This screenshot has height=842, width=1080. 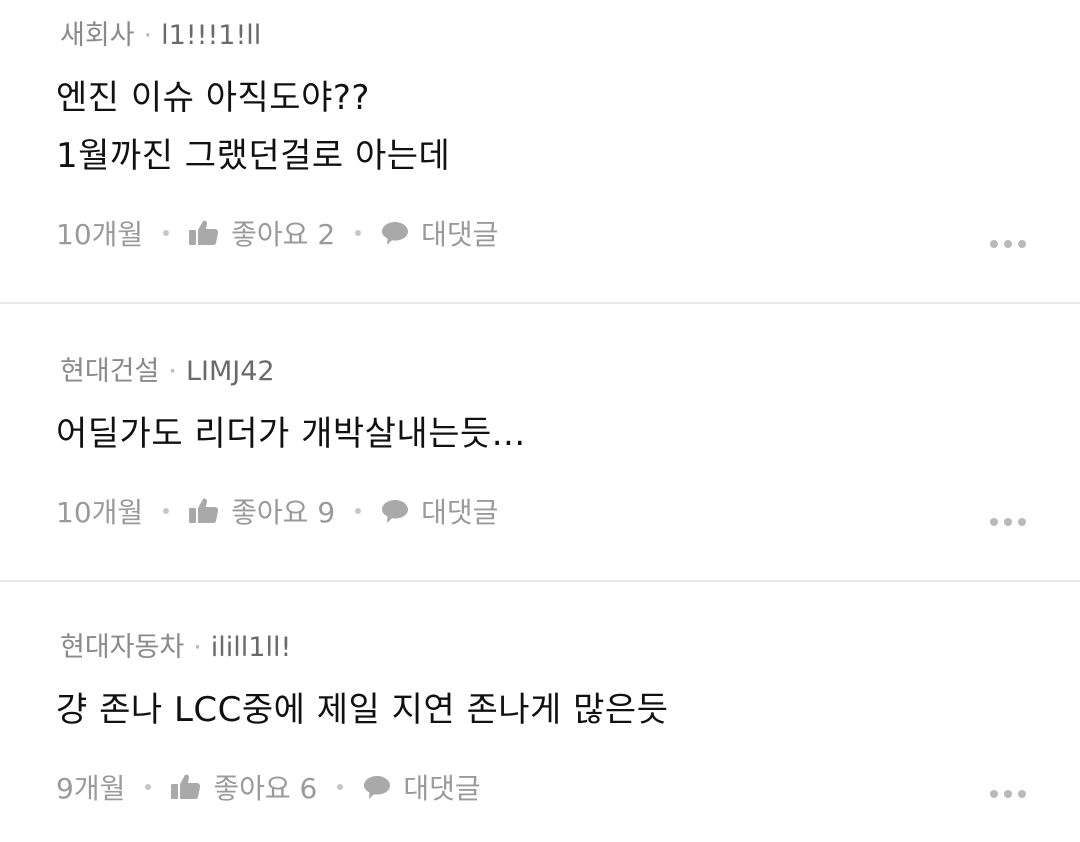 What do you see at coordinates (283, 512) in the screenshot?
I see `like-label: 좋아요 9` at bounding box center [283, 512].